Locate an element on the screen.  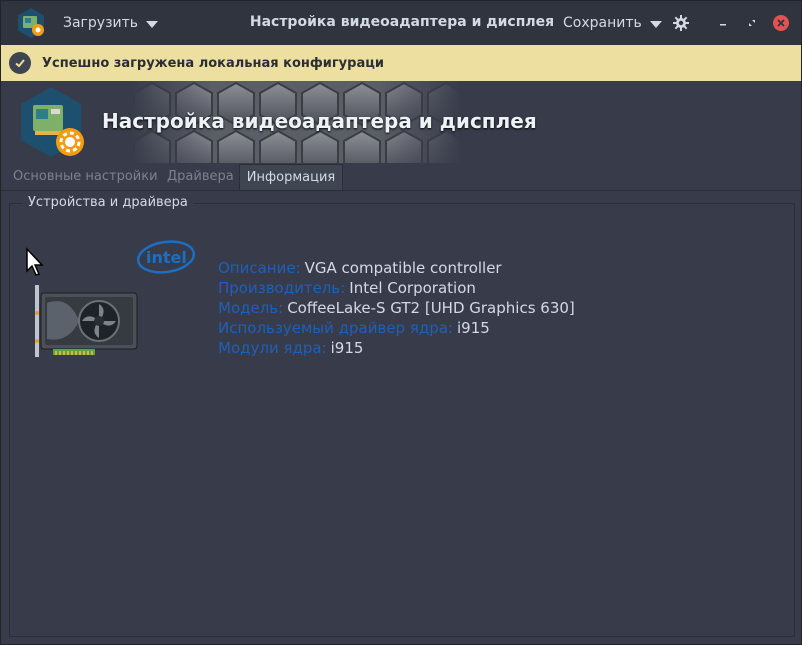
app-icon is located at coordinates (31, 23).